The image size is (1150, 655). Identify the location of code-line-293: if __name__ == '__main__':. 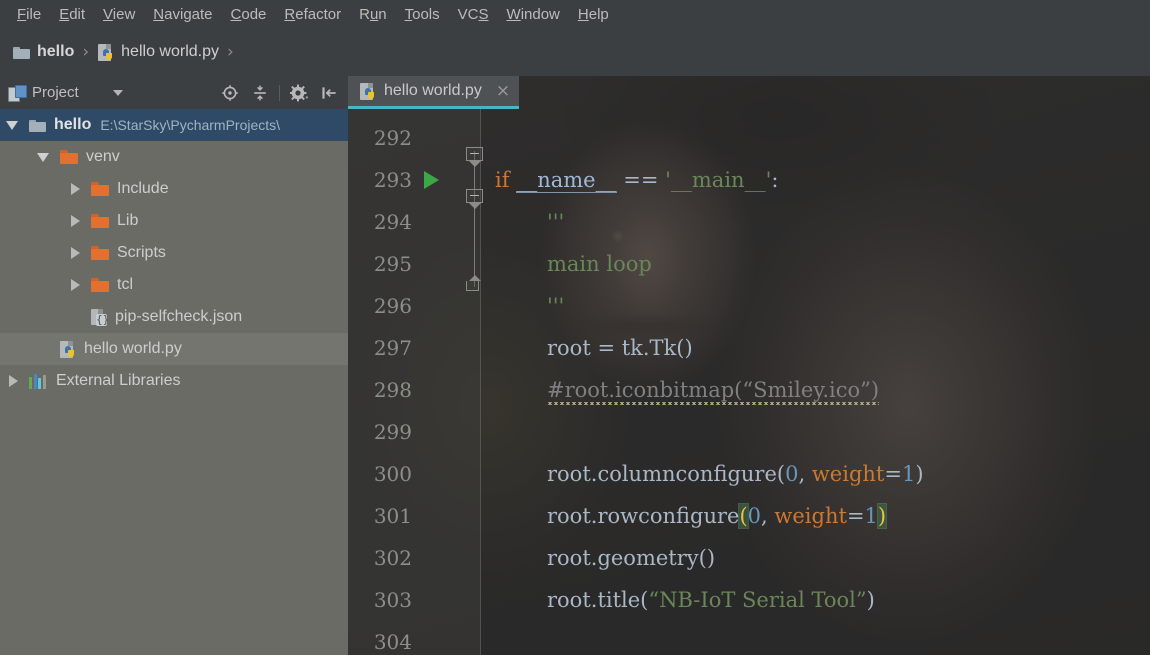
(629, 180).